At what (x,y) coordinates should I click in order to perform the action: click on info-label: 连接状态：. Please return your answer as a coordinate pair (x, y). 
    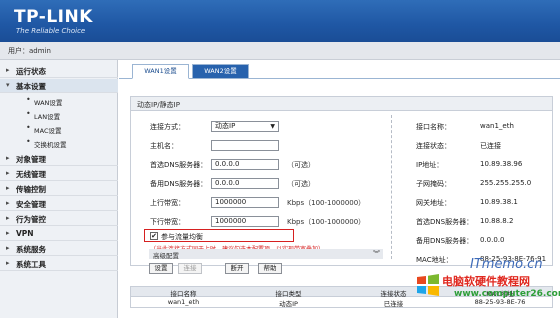
    Looking at the image, I should click on (433, 146).